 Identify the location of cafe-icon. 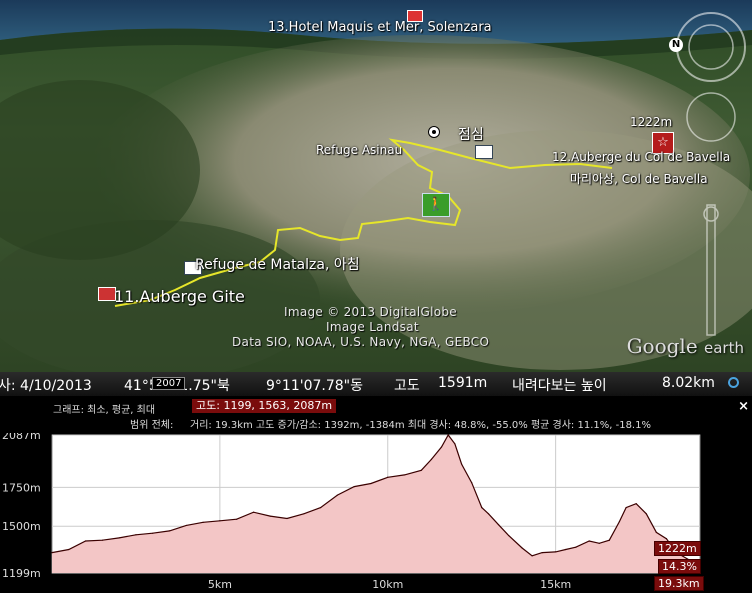
(484, 152).